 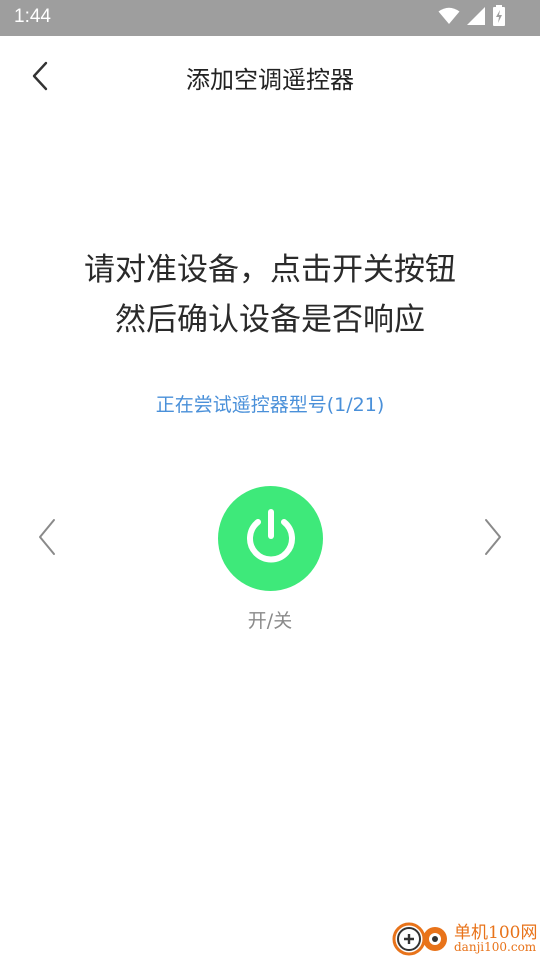 What do you see at coordinates (270, 320) in the screenshot?
I see `instruction-line-2: 然后确认设备是否响应` at bounding box center [270, 320].